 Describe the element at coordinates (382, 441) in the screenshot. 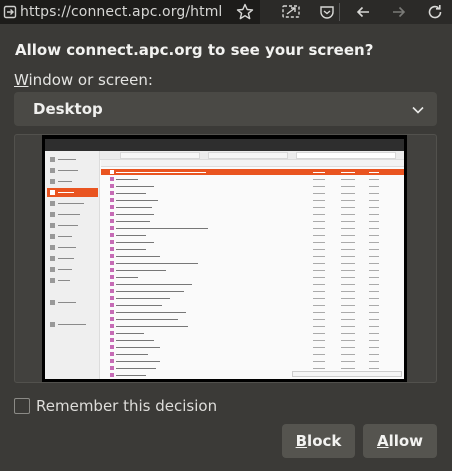

I see `allow-mnemonic: A` at that location.